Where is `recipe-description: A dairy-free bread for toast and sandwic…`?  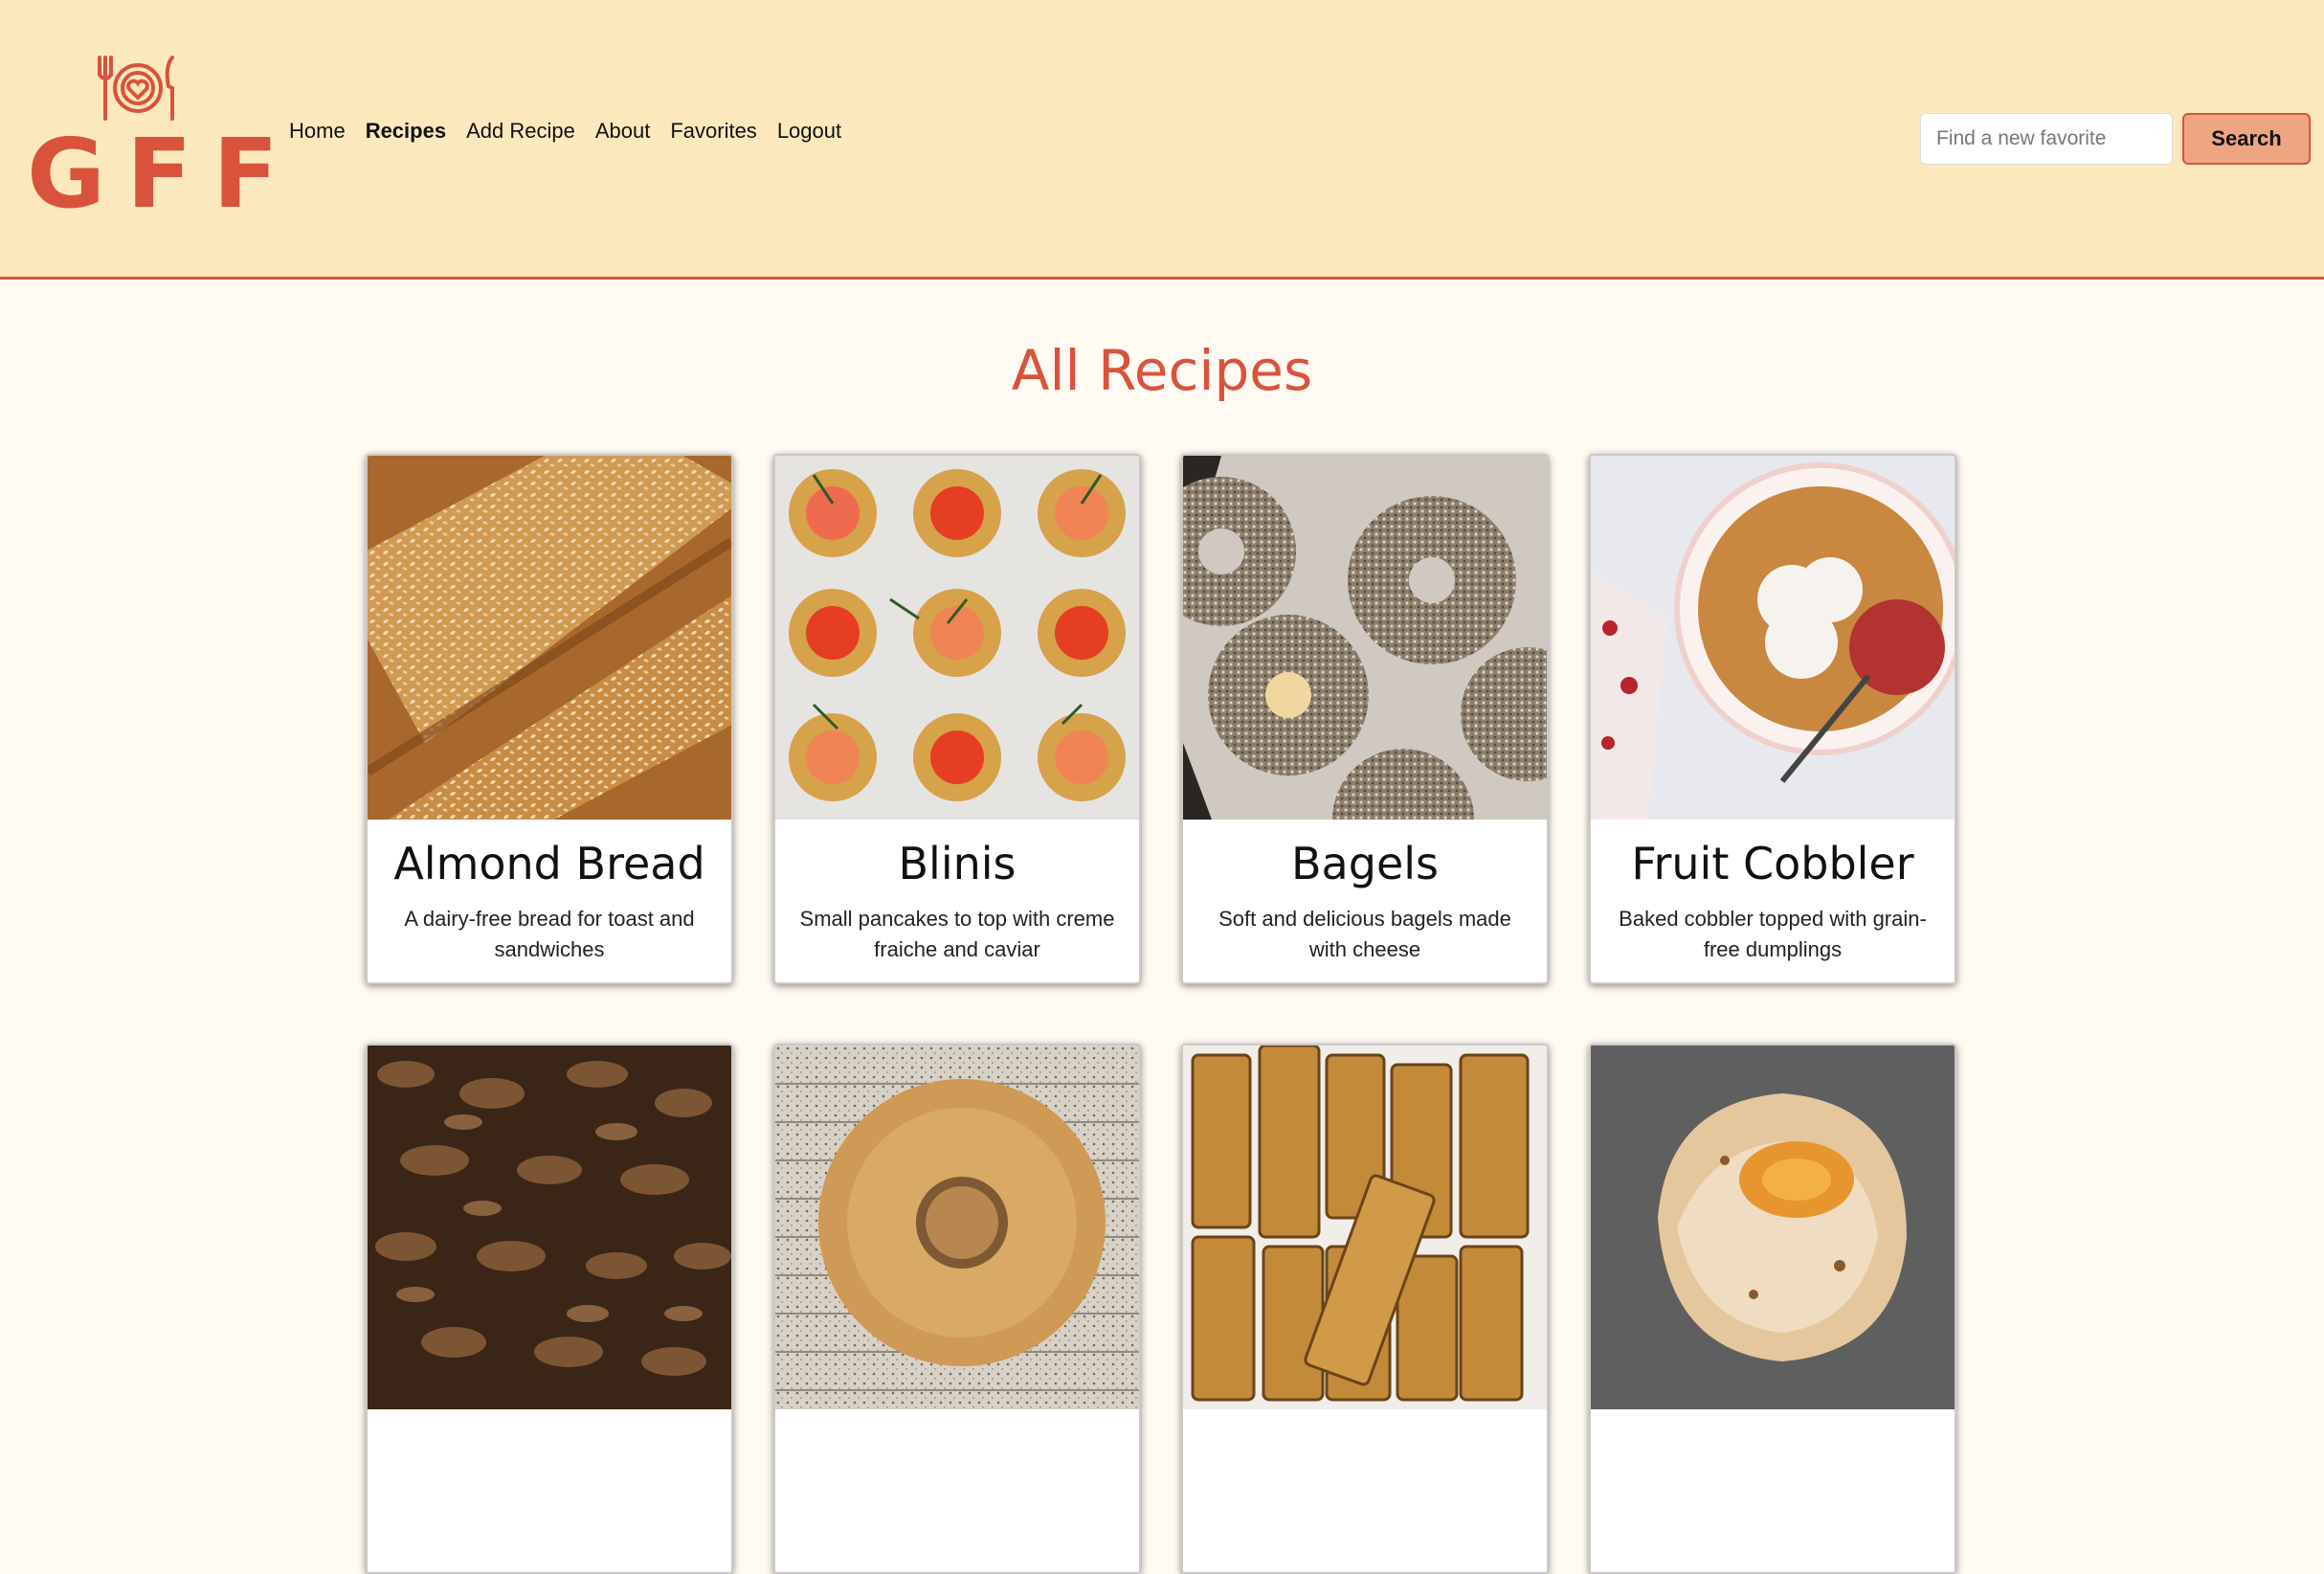 recipe-description: A dairy-free bread for toast and sandwic… is located at coordinates (549, 934).